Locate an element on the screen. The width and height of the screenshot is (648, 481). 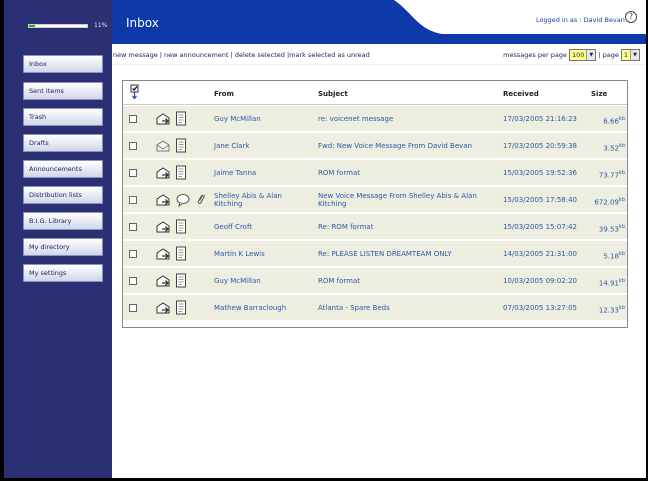
message-from: Martin K Lewis is located at coordinates (262, 254).